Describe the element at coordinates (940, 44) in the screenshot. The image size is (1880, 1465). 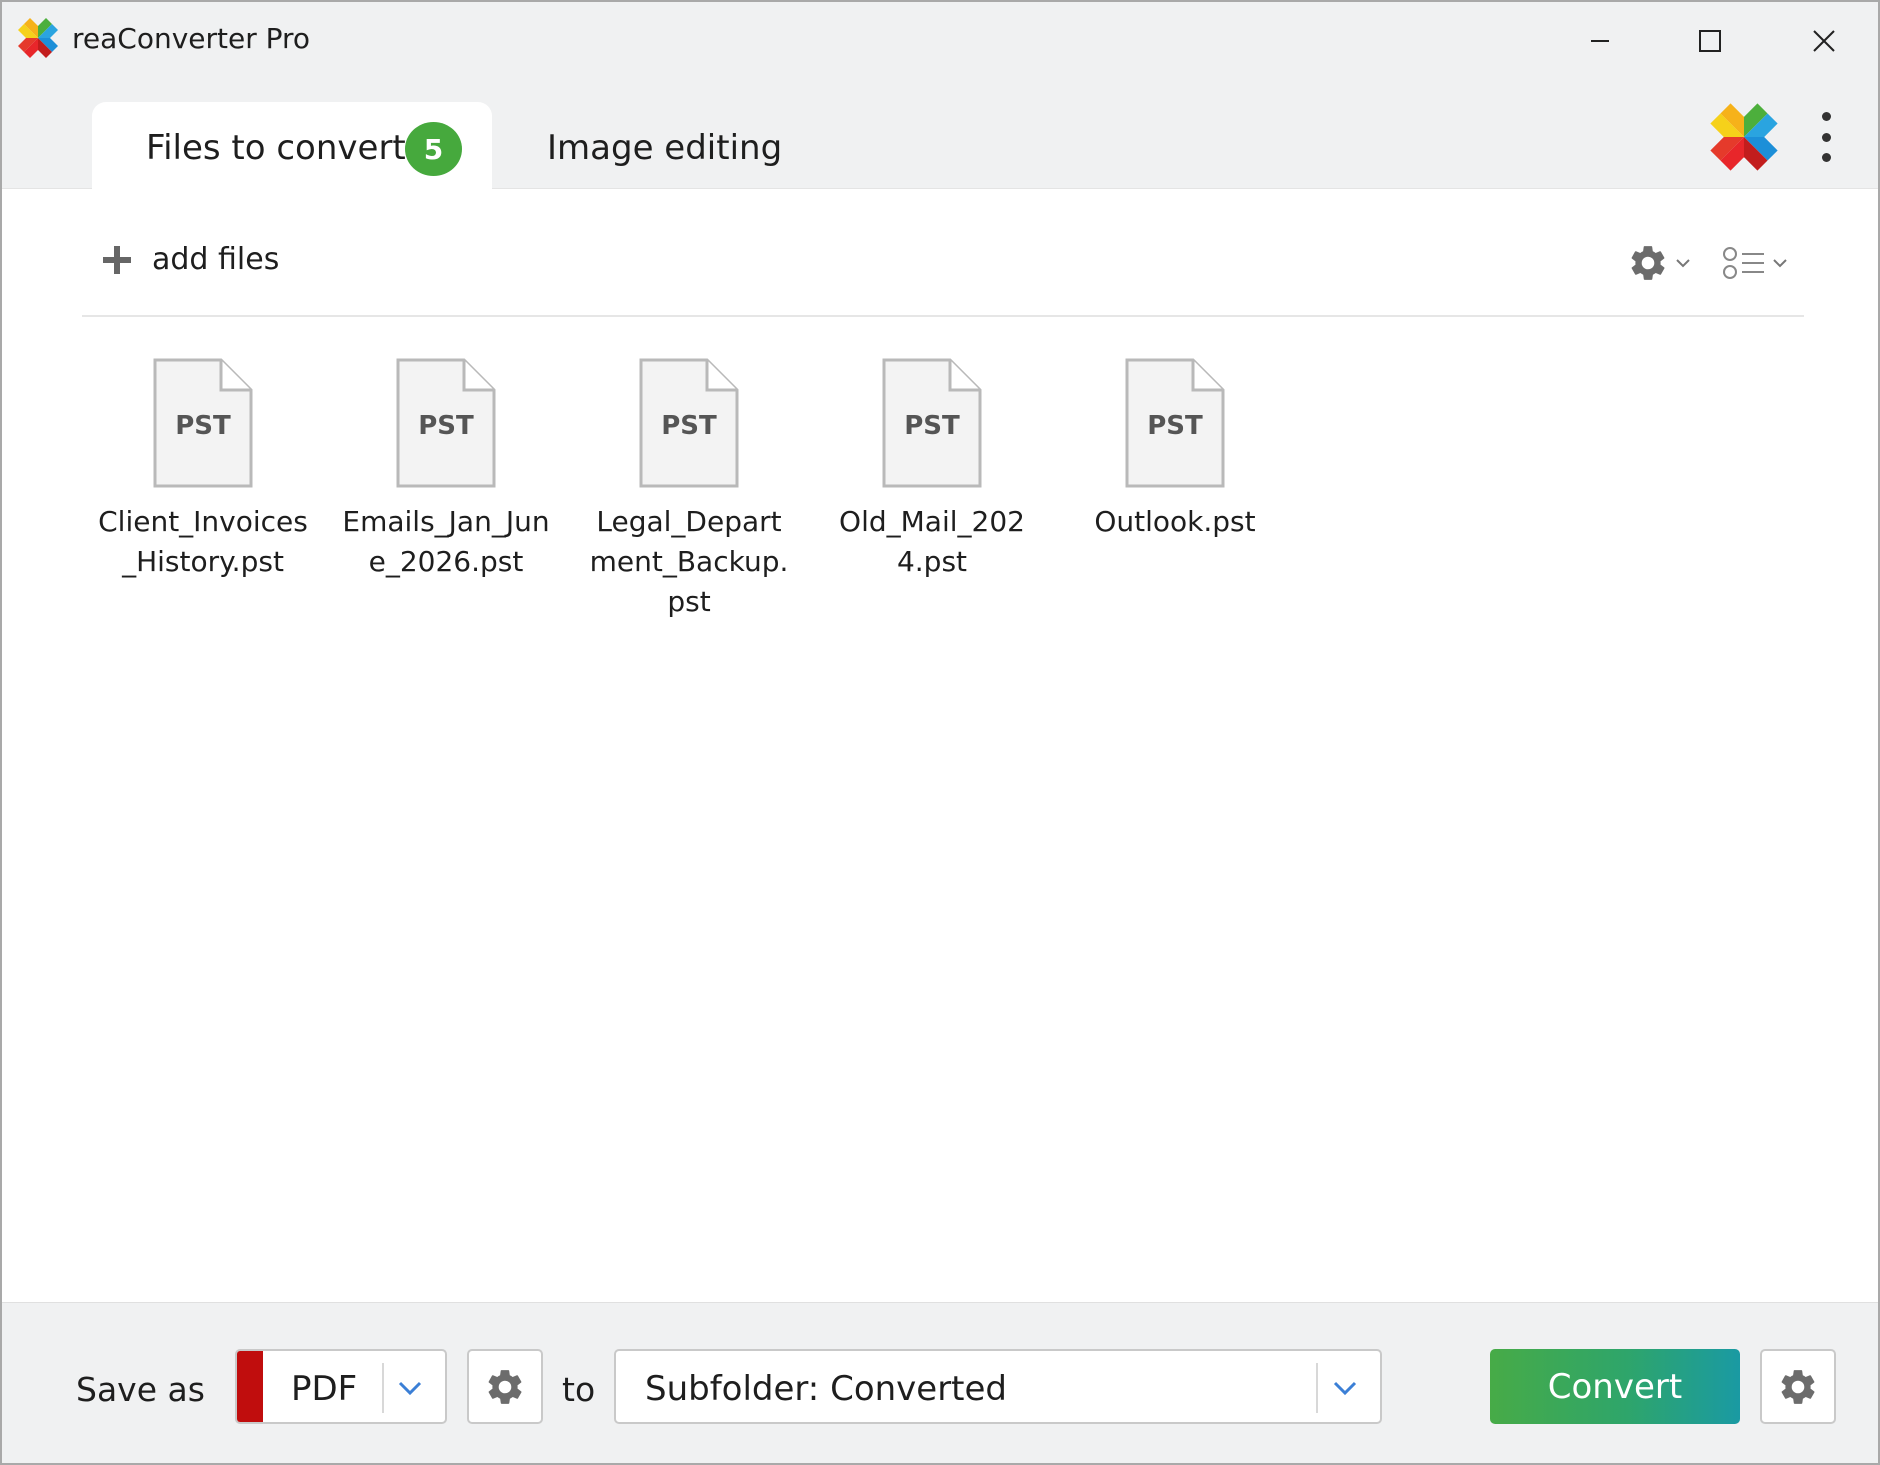
I see `title-bar: reaConverter Pro` at that location.